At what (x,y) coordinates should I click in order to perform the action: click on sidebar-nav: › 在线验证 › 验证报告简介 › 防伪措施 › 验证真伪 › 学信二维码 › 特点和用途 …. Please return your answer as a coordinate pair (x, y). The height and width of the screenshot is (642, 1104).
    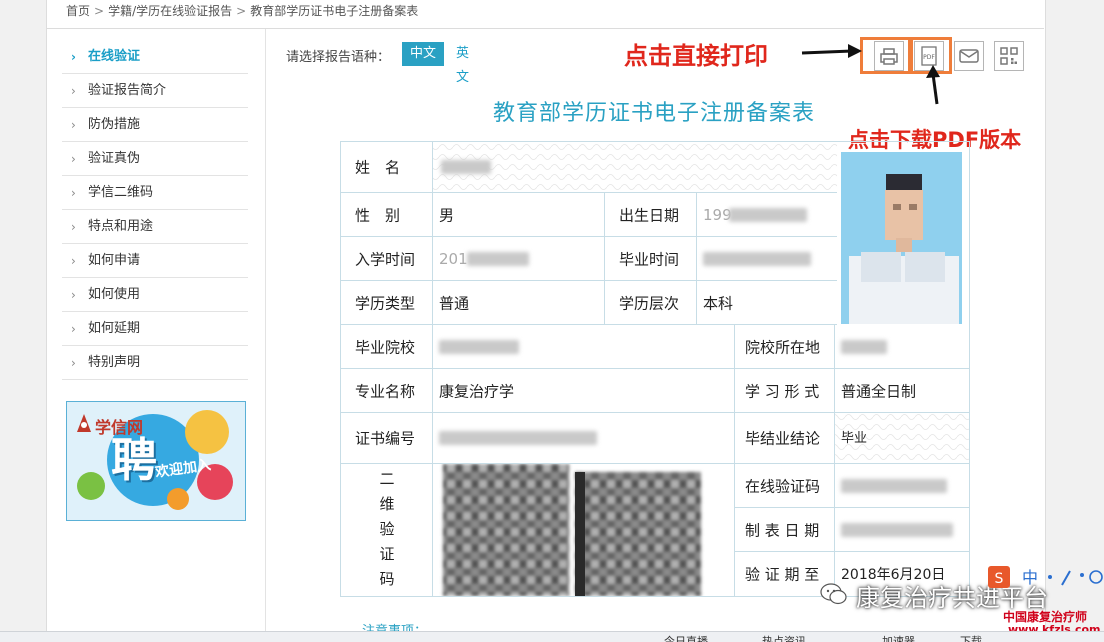
    Looking at the image, I should click on (155, 210).